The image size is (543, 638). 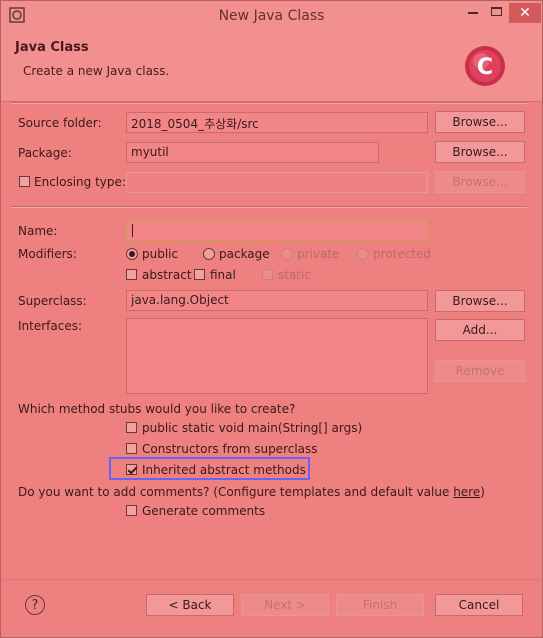 I want to click on svg-text: C, so click(x=485, y=67).